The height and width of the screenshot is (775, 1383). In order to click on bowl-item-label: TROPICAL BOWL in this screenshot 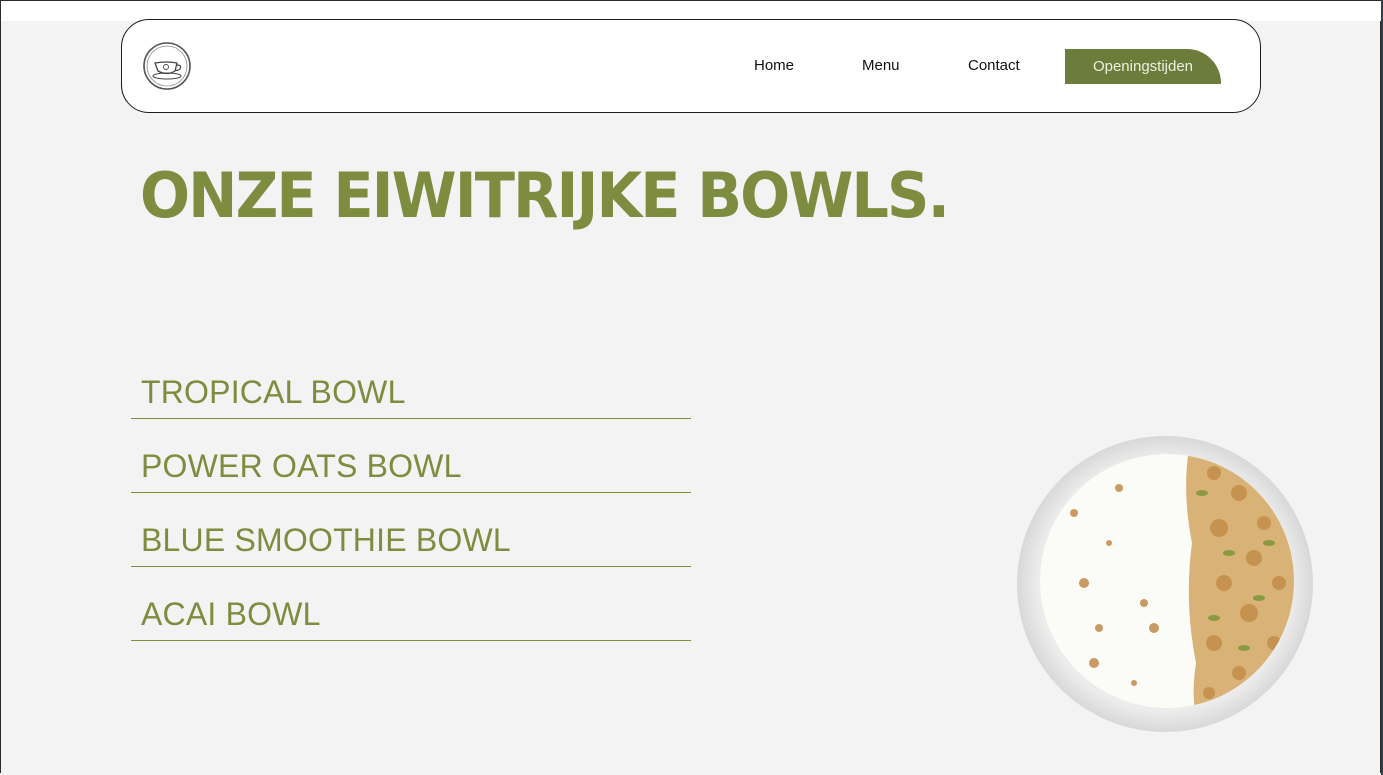, I will do `click(273, 392)`.